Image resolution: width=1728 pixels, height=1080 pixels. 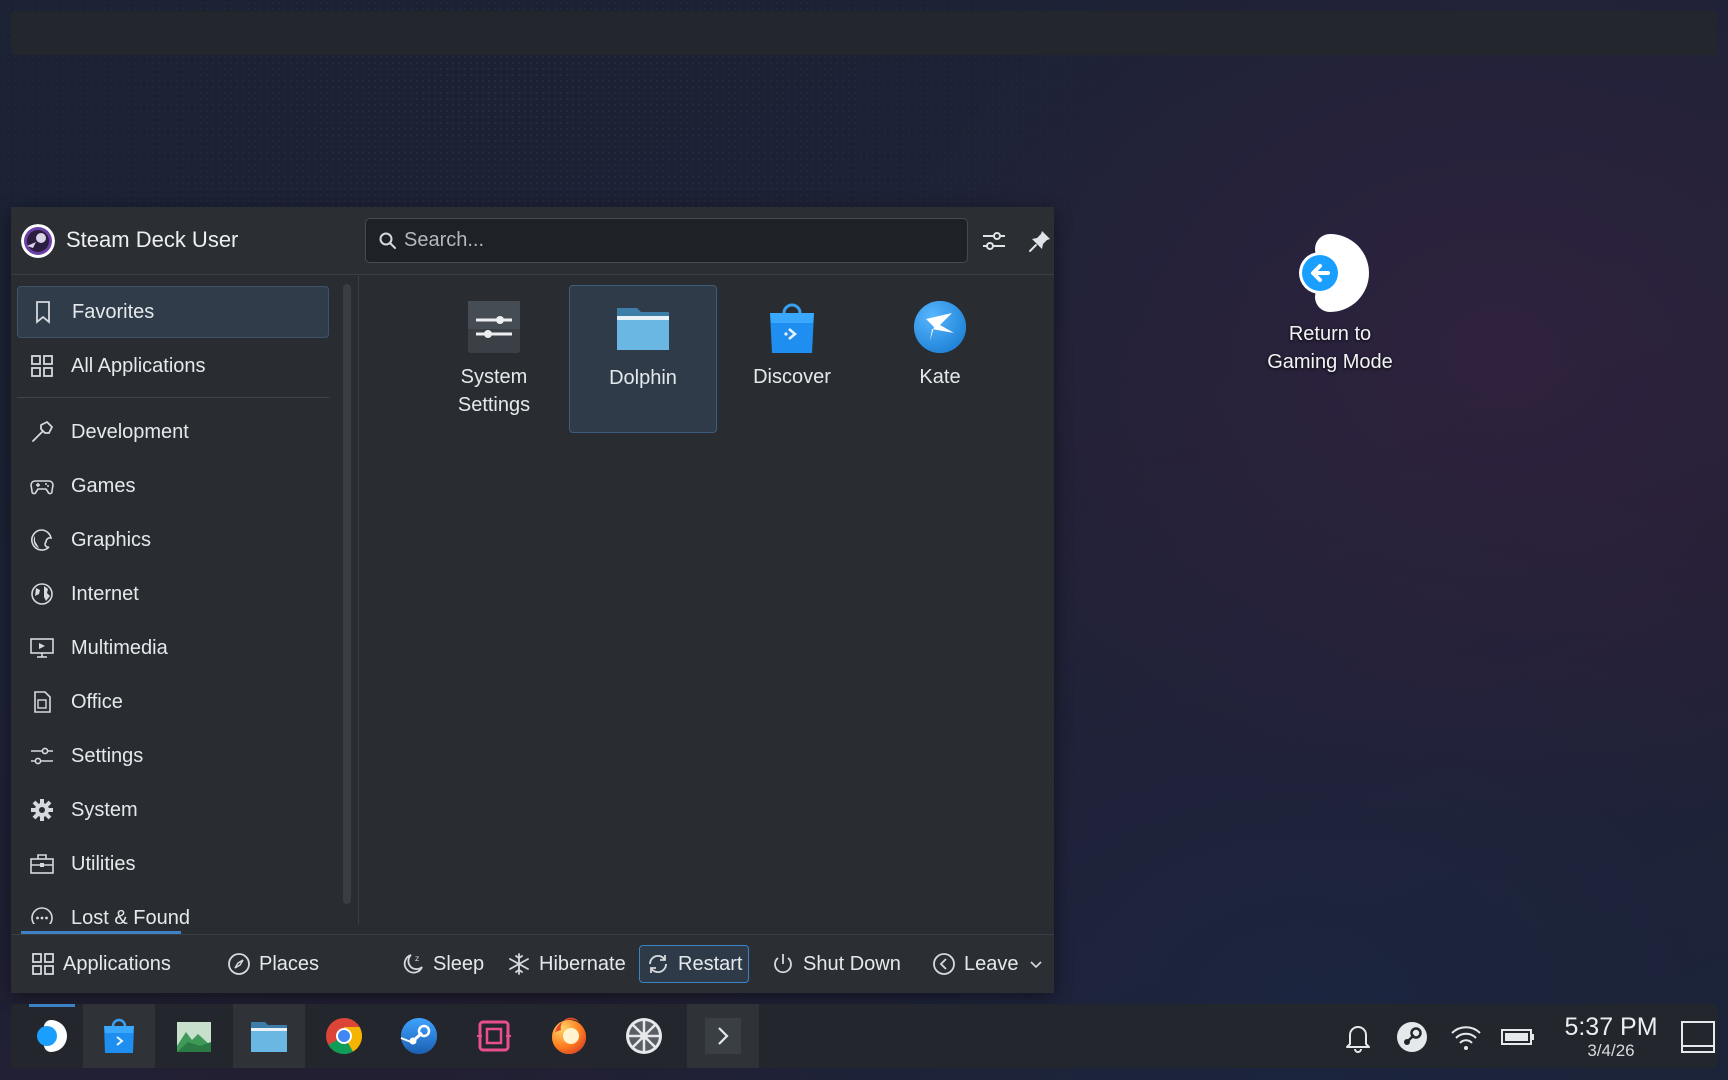 I want to click on sidebar-item-development: Development, so click(x=173, y=432).